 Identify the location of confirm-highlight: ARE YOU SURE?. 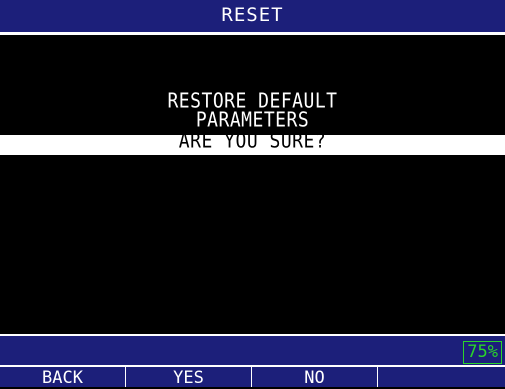
(252, 142).